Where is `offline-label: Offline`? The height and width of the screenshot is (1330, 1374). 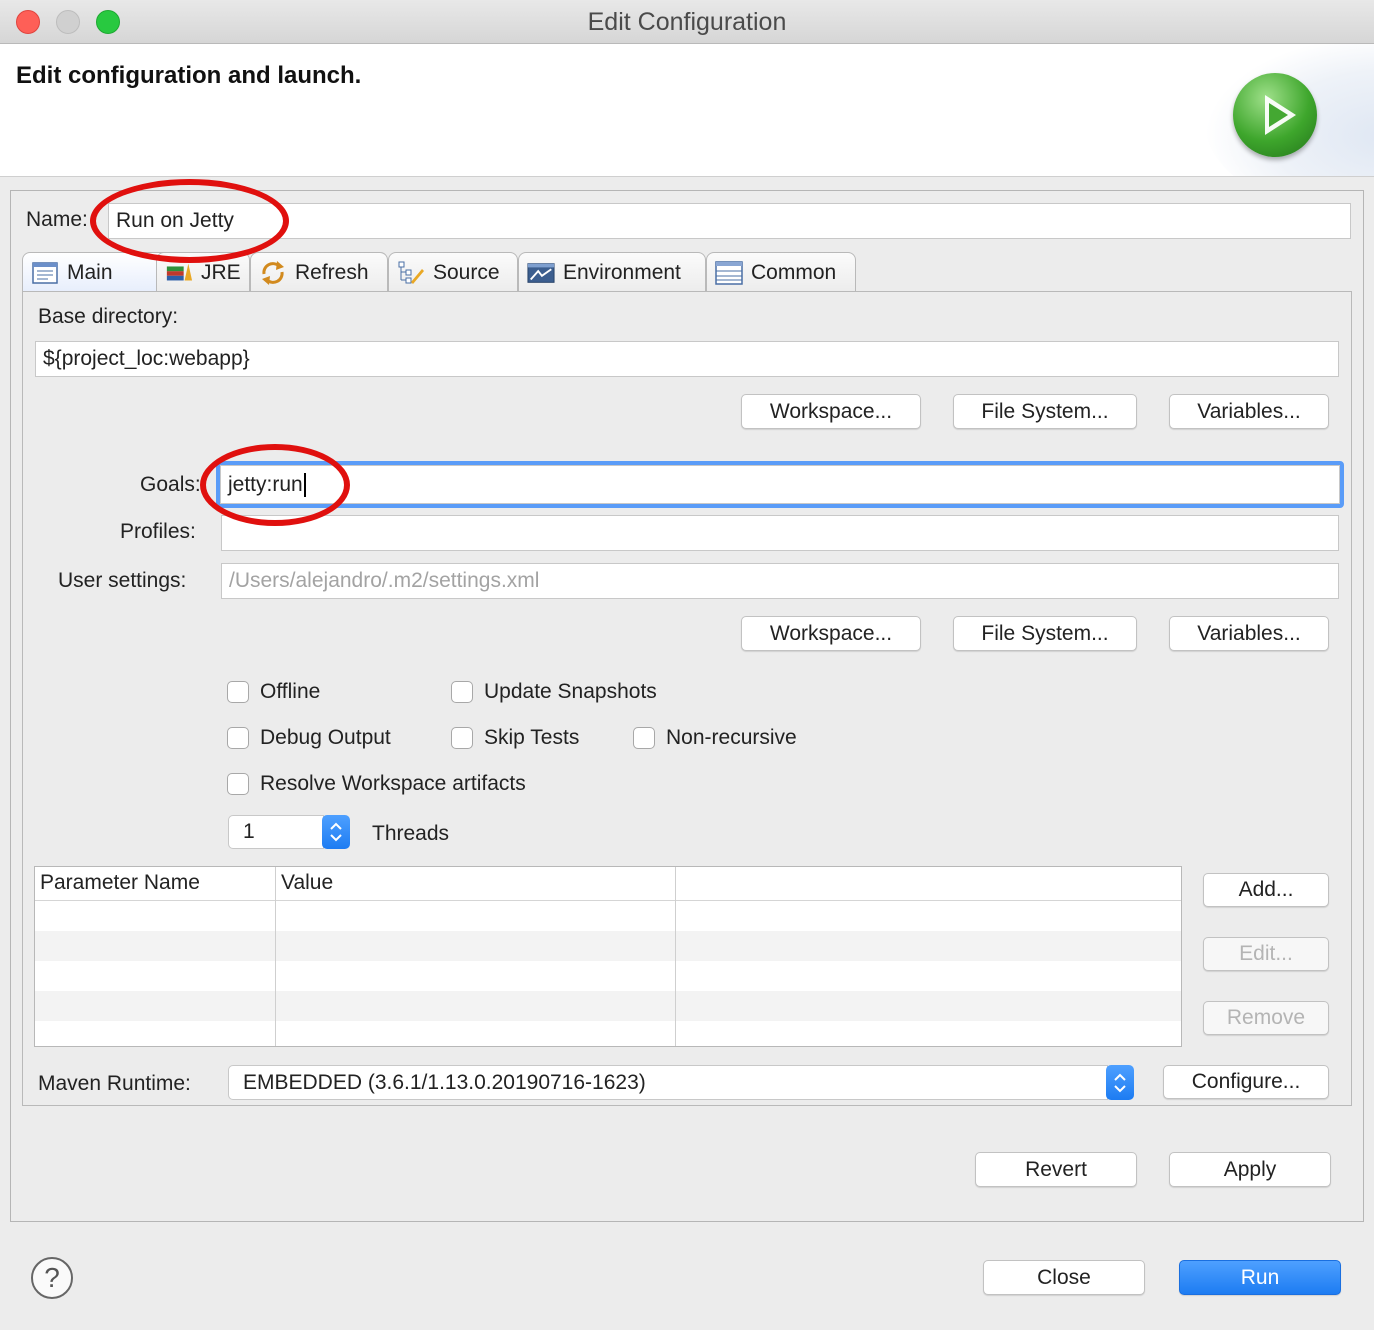
offline-label: Offline is located at coordinates (290, 691).